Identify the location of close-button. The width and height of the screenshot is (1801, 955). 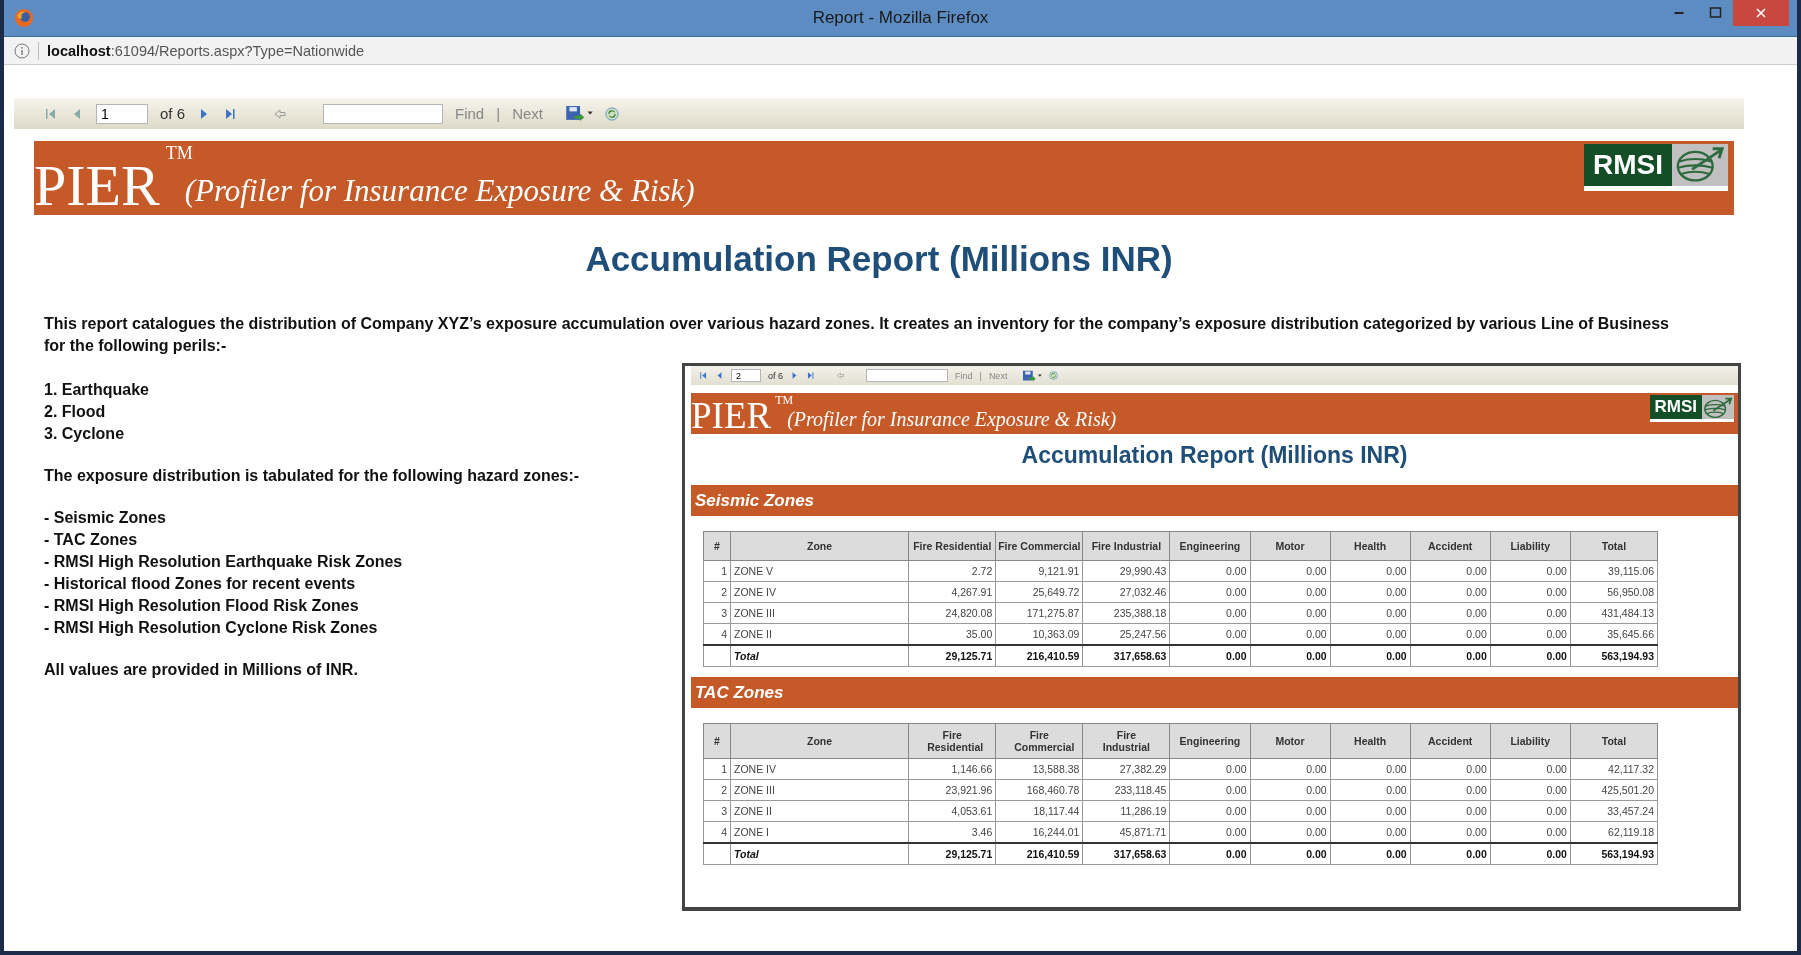
(1761, 13).